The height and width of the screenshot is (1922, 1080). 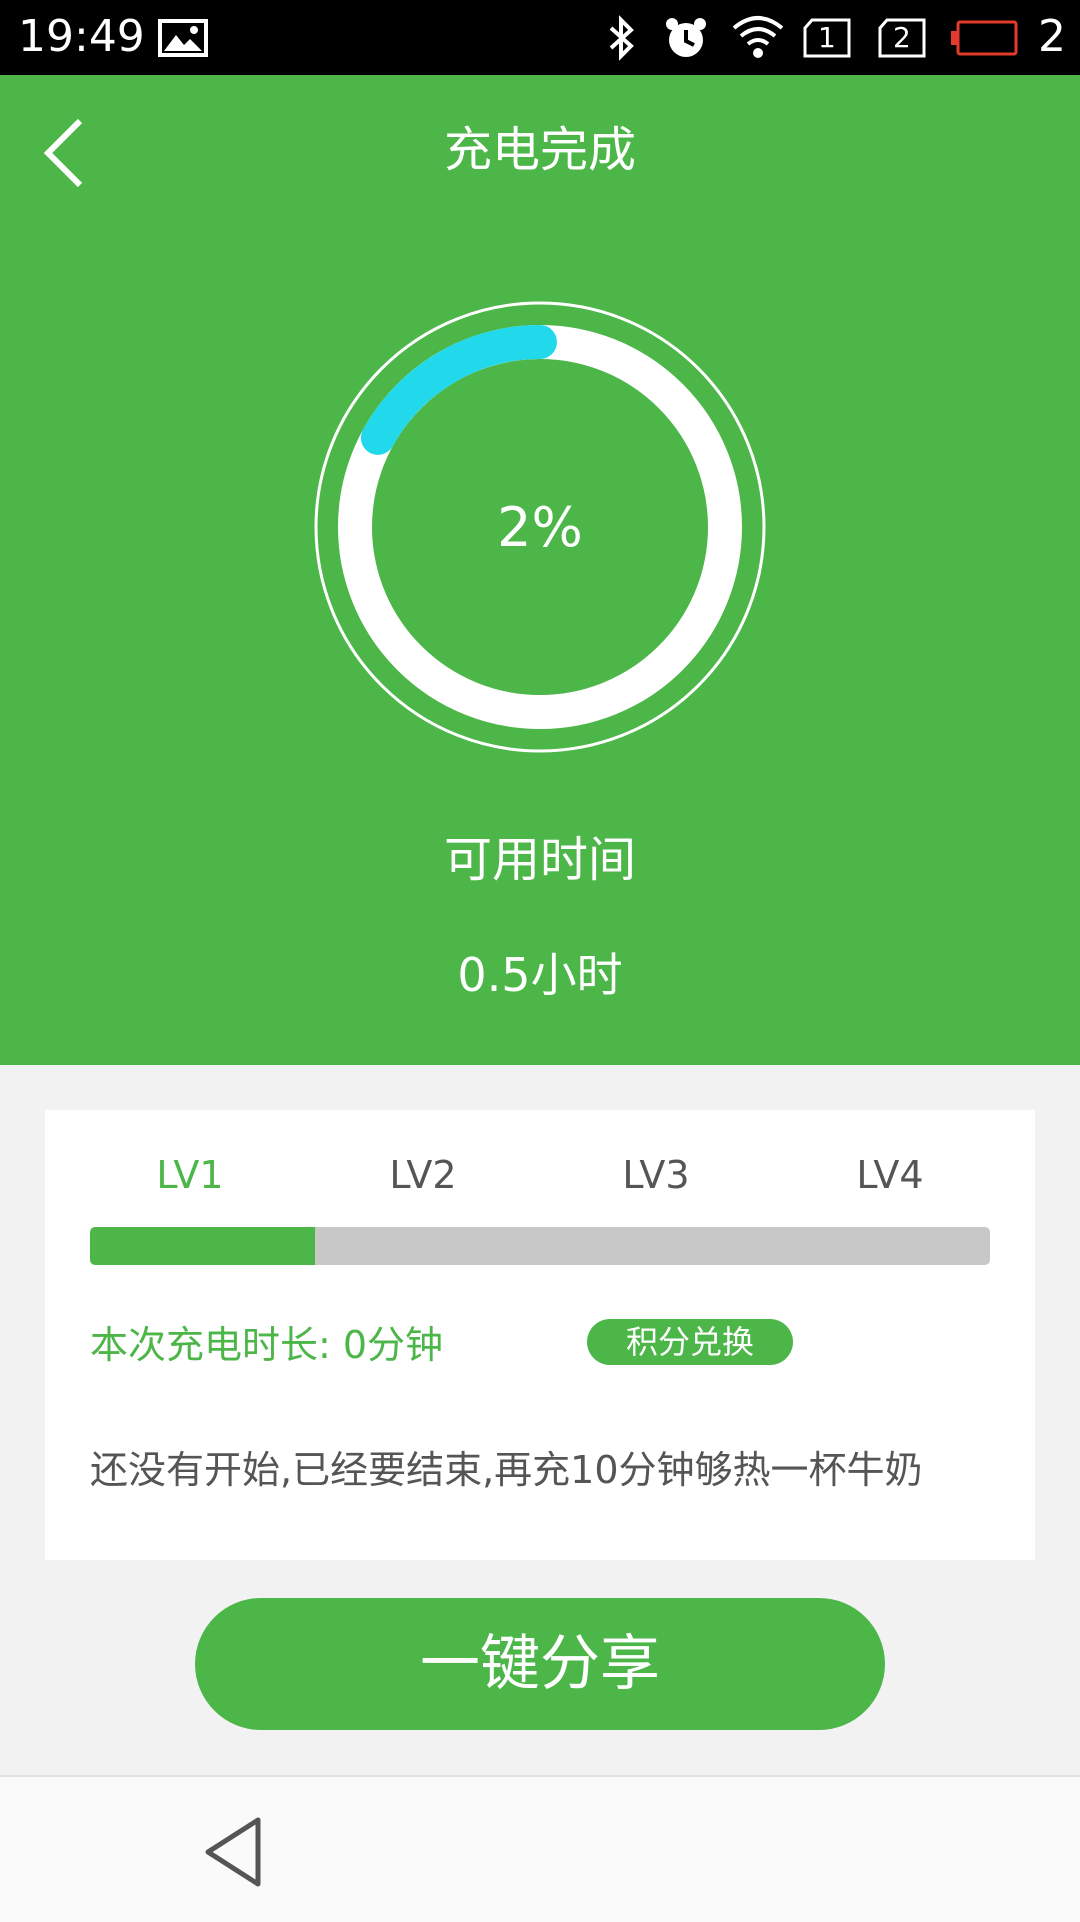 I want to click on status-time: 19:49, so click(x=81, y=36).